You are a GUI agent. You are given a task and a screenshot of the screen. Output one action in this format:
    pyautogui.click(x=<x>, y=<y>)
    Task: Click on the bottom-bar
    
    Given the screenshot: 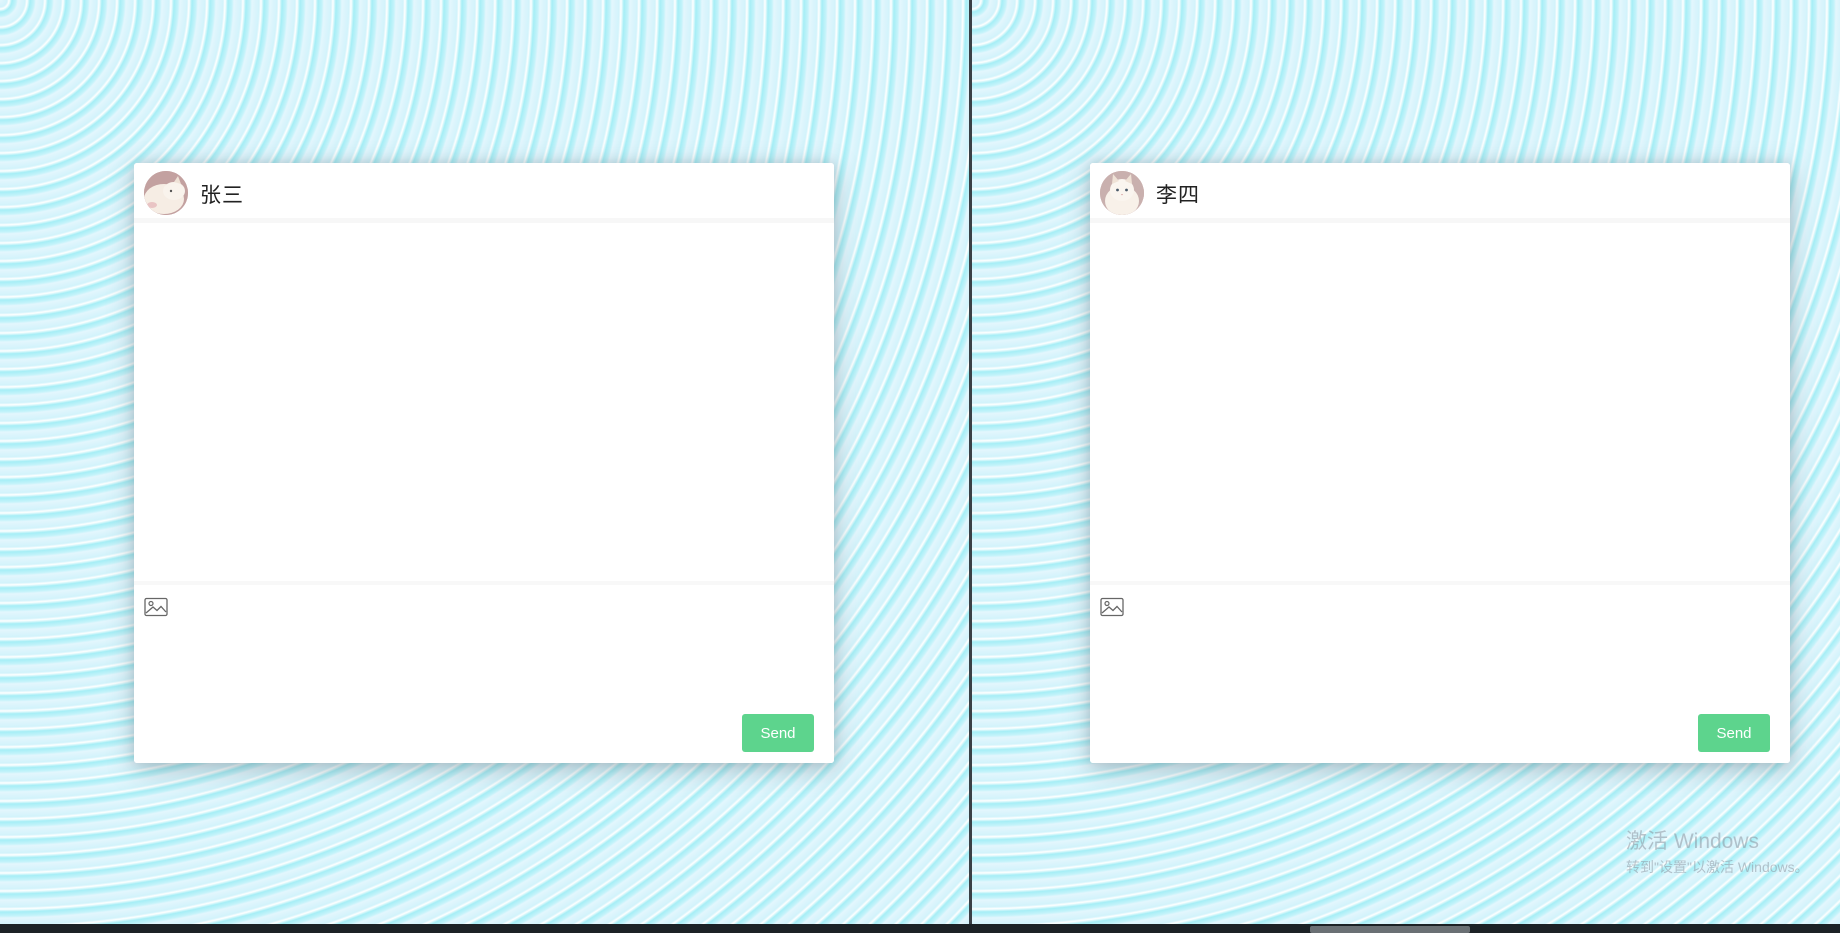 What is the action you would take?
    pyautogui.click(x=920, y=928)
    